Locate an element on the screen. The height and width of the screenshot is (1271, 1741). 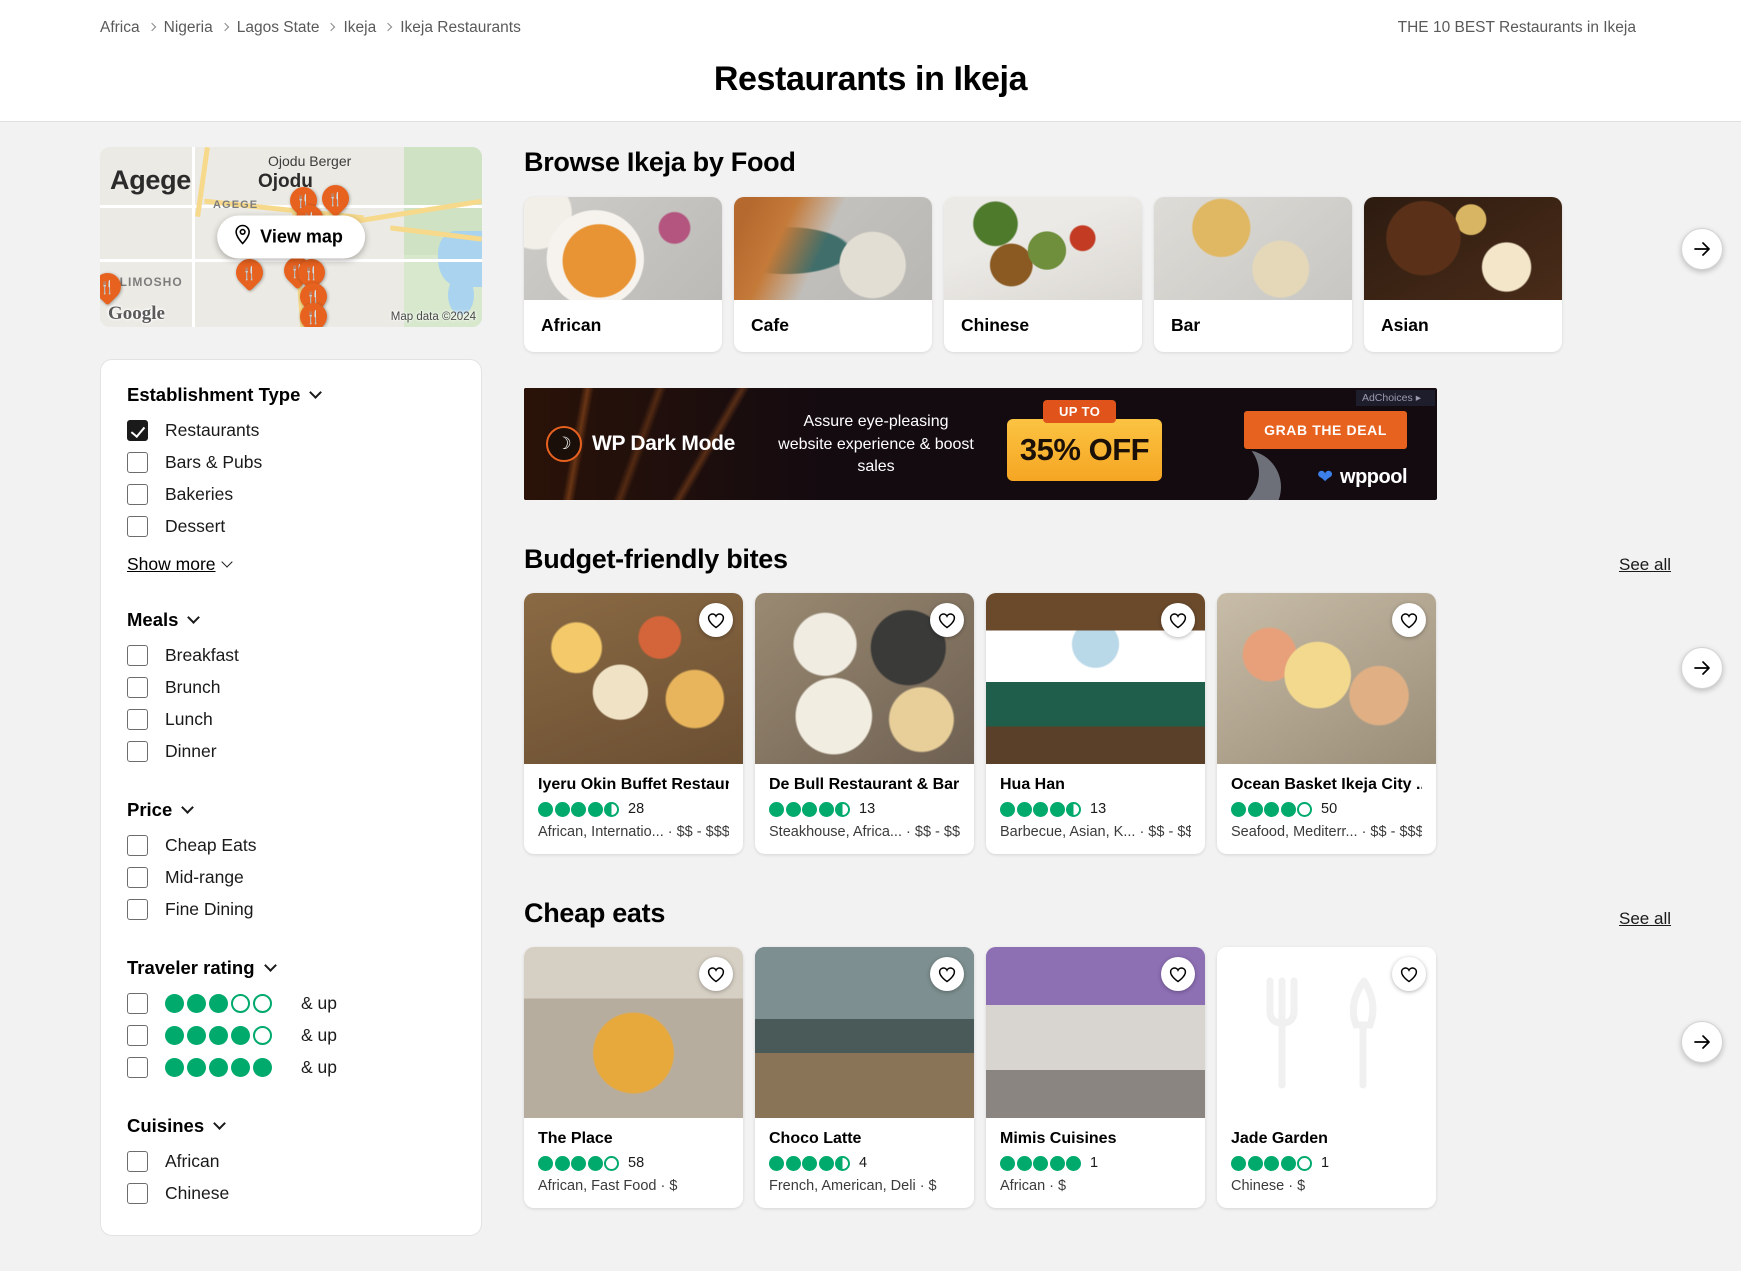
filter-option-bakeries: Bakeries is located at coordinates (291, 494).